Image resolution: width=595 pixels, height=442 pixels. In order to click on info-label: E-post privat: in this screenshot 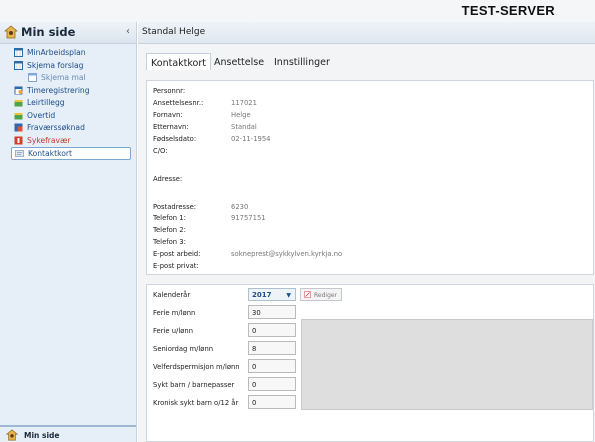, I will do `click(176, 266)`.